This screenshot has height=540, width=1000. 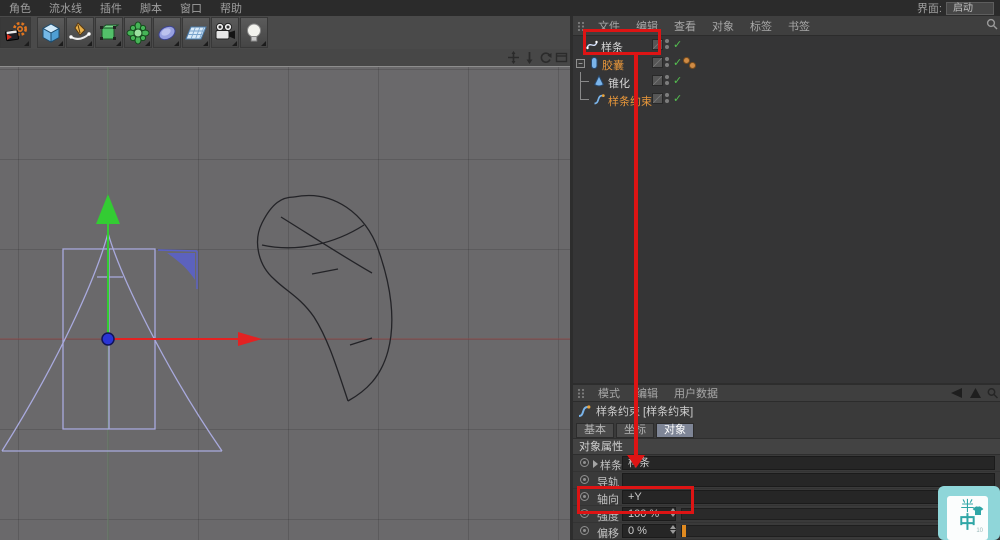 What do you see at coordinates (65, 8) in the screenshot?
I see `menu-pipeline: 流水线` at bounding box center [65, 8].